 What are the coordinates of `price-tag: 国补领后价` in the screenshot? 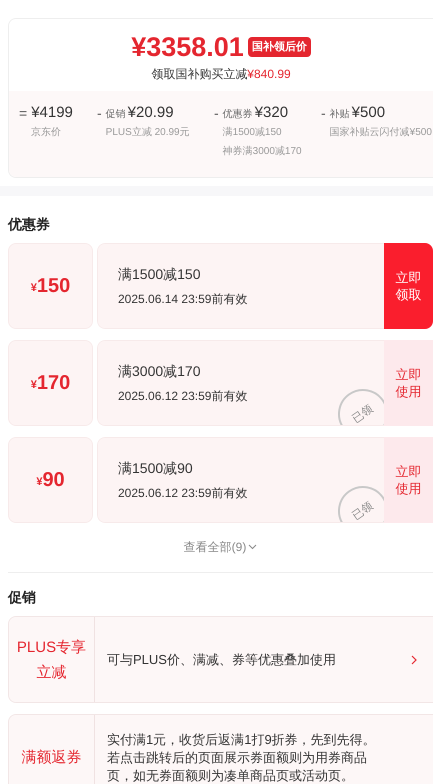 It's located at (279, 47).